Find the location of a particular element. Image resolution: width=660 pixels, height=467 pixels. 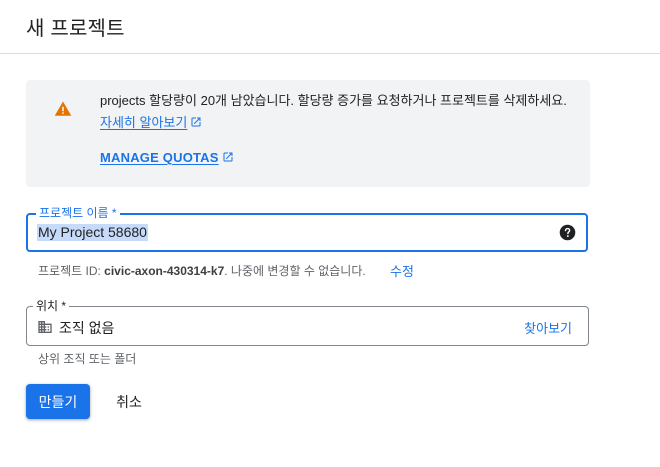

page-title: 새 프로젝트 is located at coordinates (75, 29).